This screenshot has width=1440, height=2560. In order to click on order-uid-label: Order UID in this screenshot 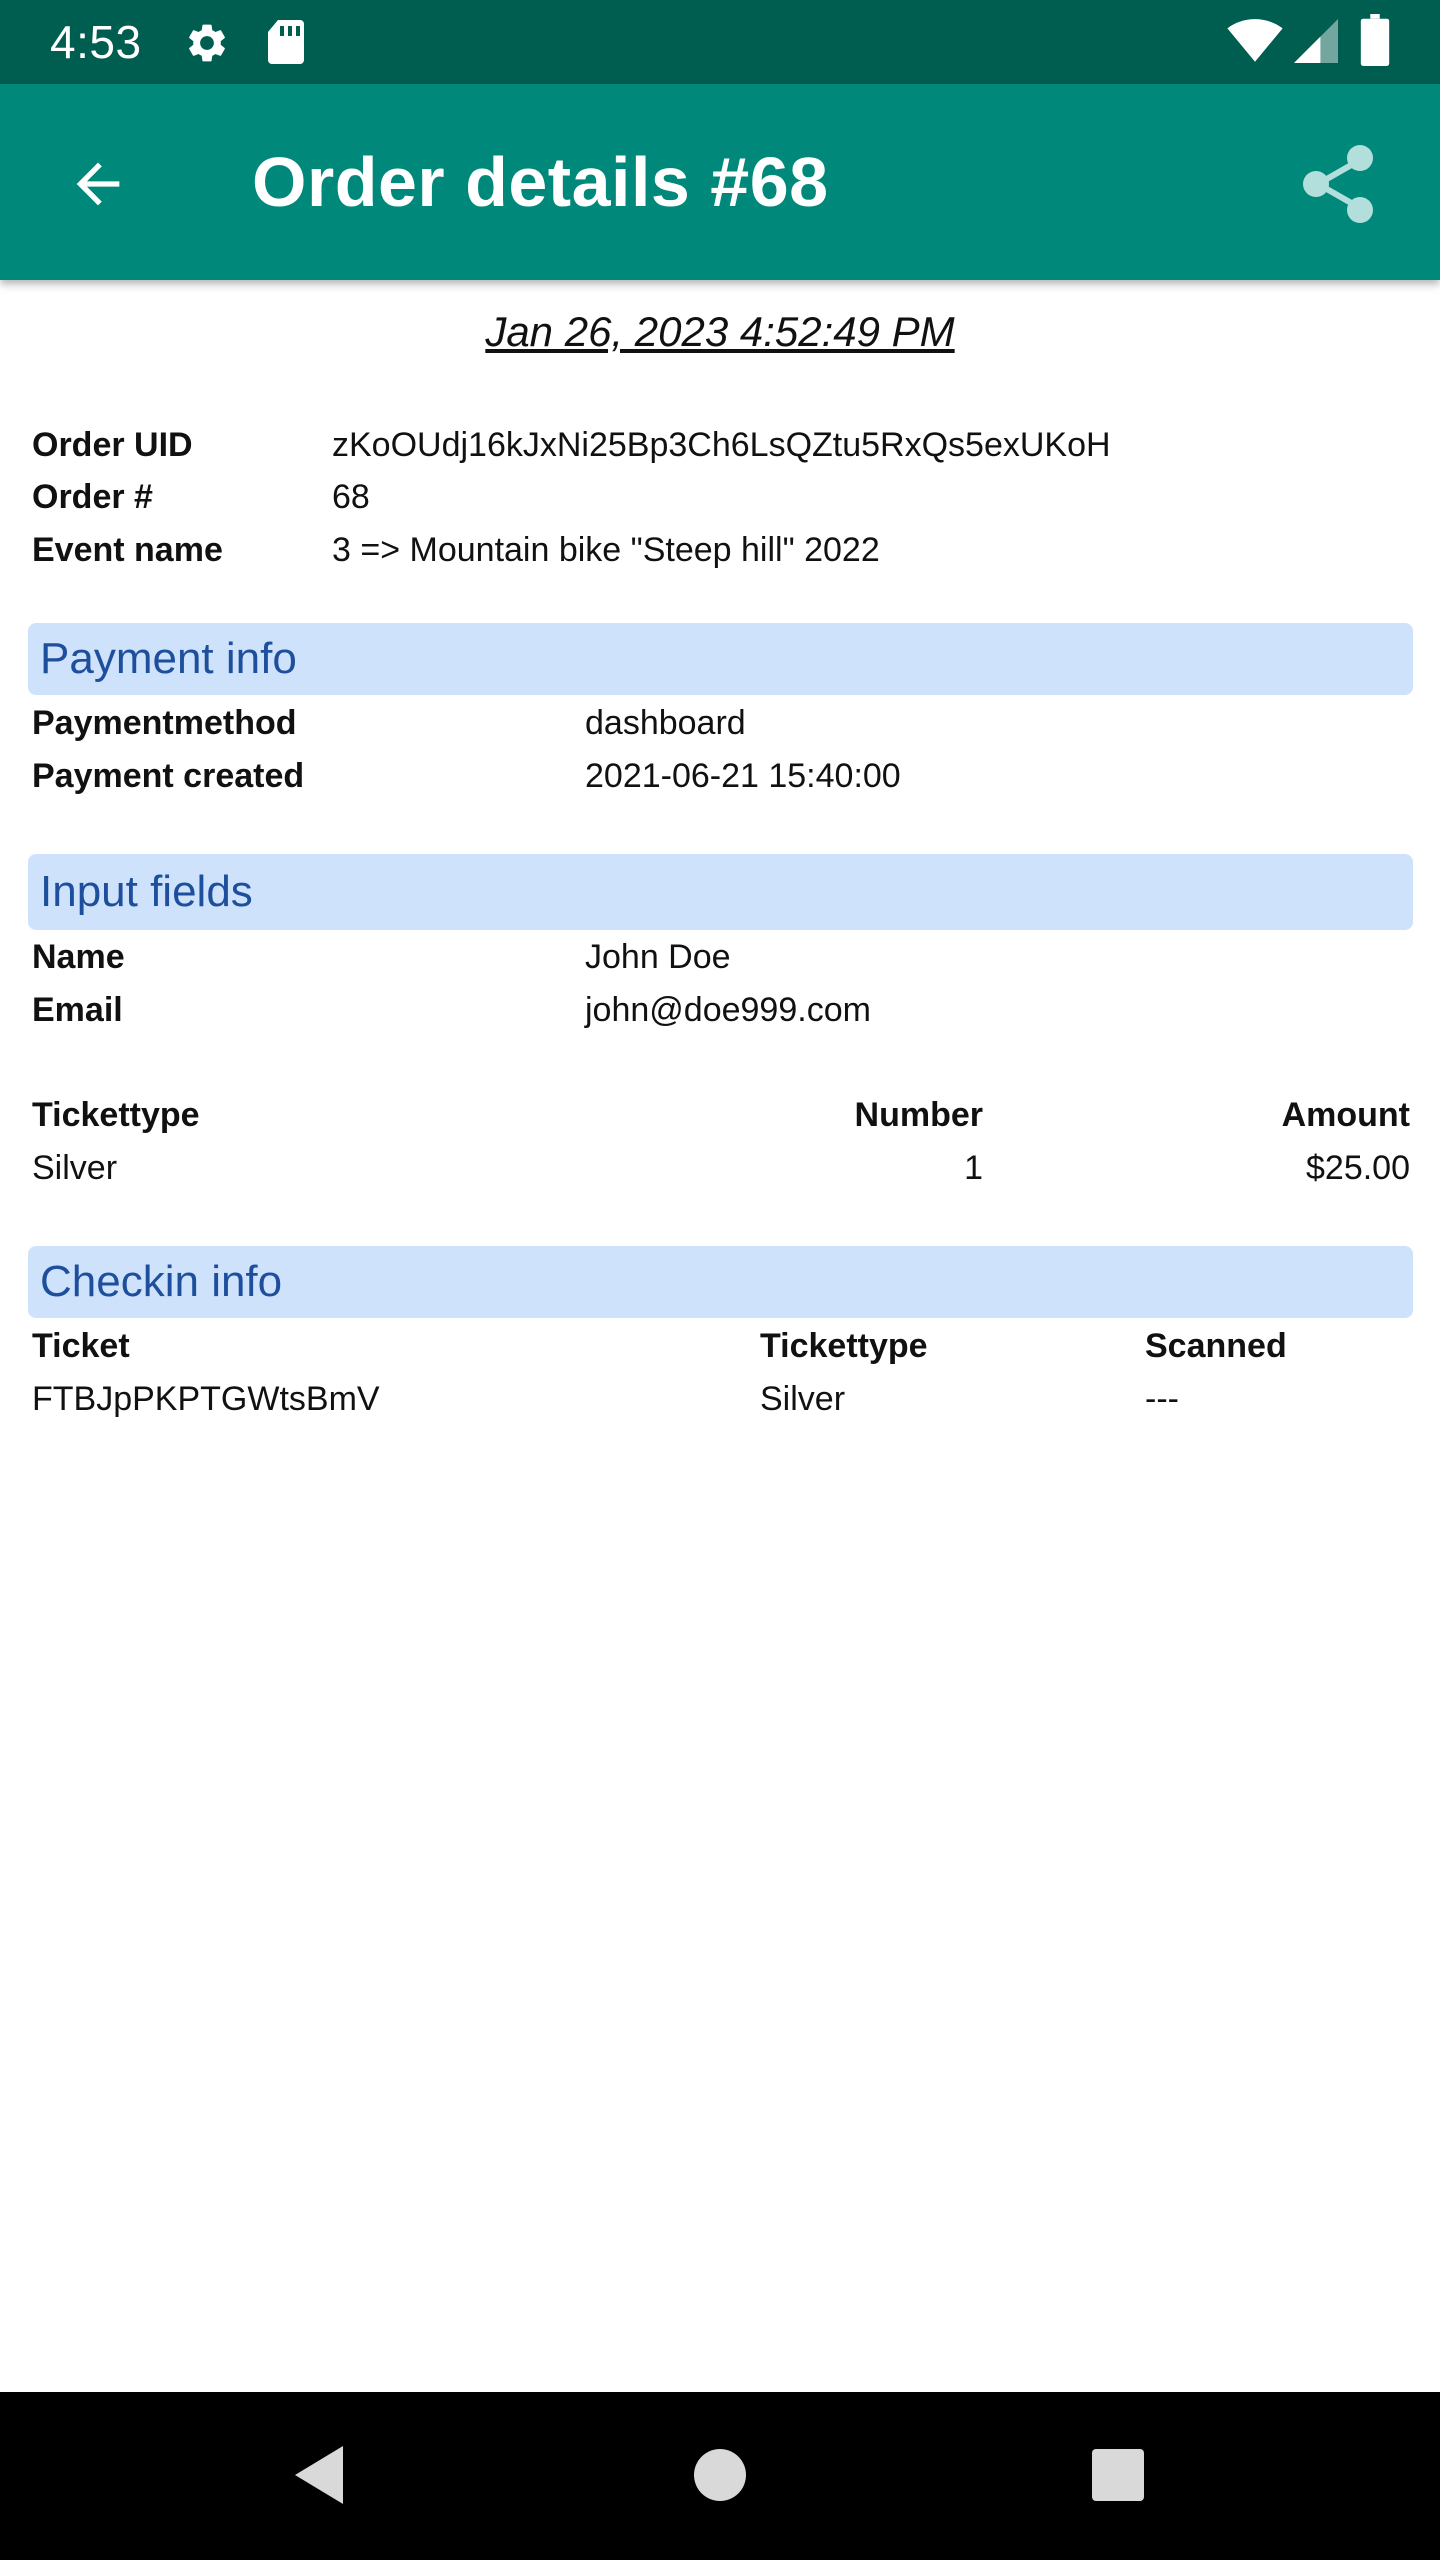, I will do `click(112, 445)`.